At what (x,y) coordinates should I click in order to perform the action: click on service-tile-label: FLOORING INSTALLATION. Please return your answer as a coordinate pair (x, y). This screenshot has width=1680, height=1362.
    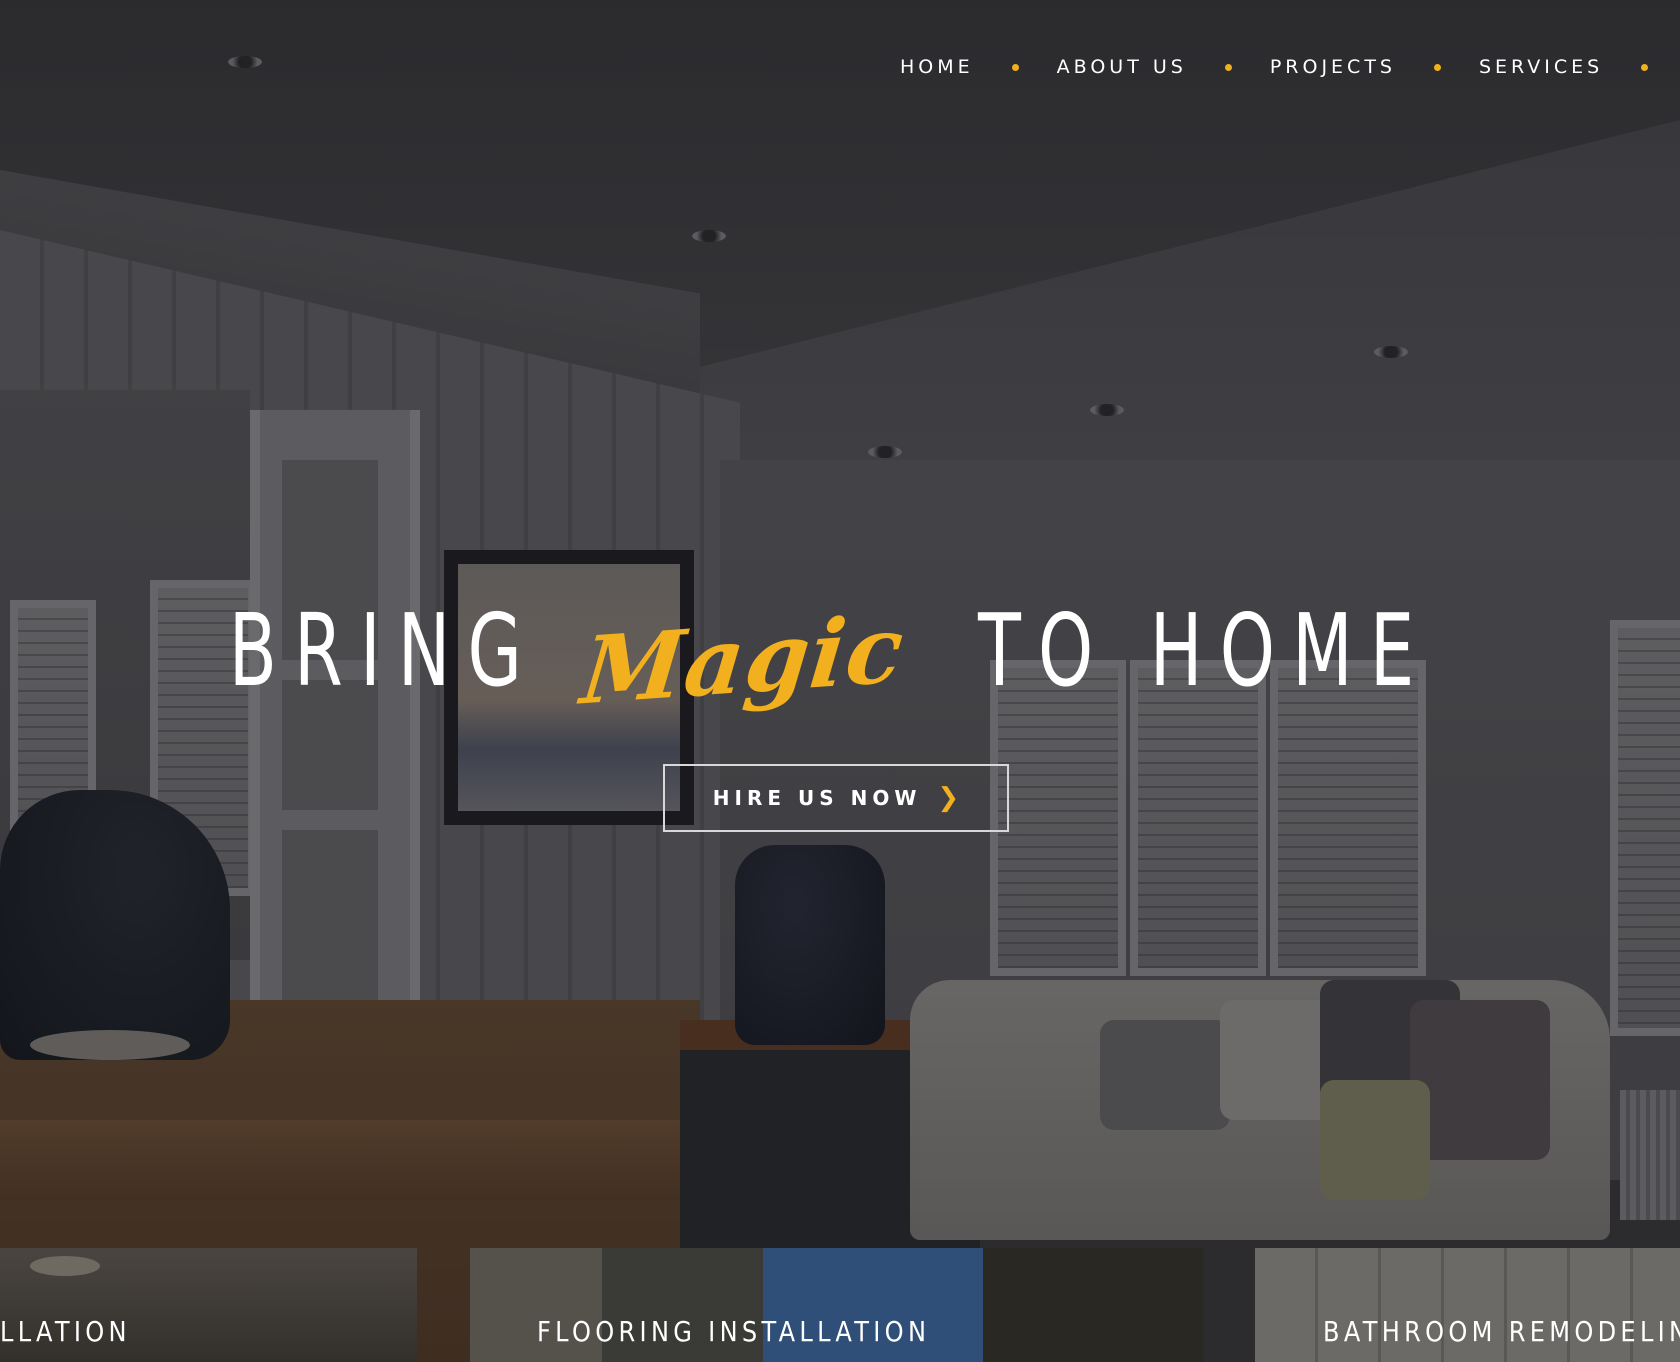
    Looking at the image, I should click on (734, 1331).